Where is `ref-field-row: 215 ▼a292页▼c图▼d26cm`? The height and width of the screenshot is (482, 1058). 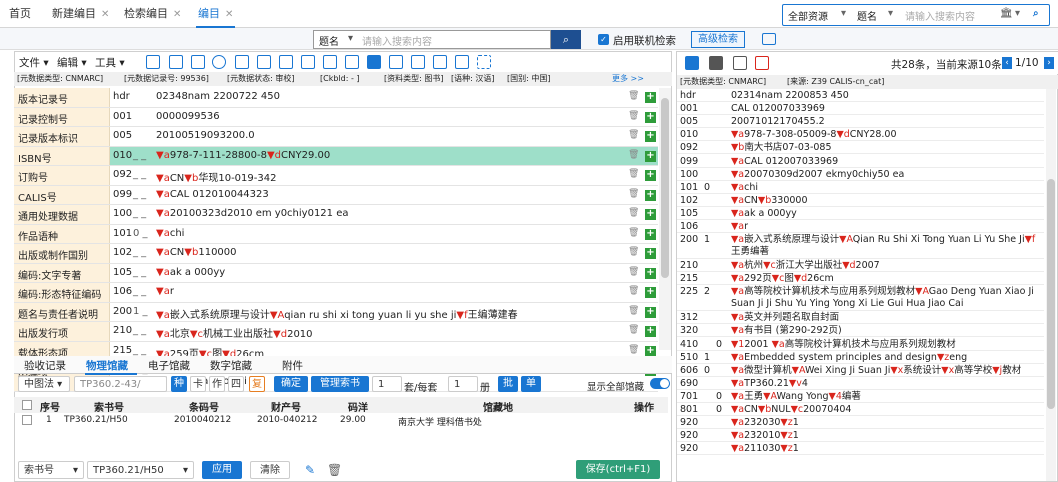 ref-field-row: 215 ▼a292页▼c图▼d26cm is located at coordinates (860, 279).